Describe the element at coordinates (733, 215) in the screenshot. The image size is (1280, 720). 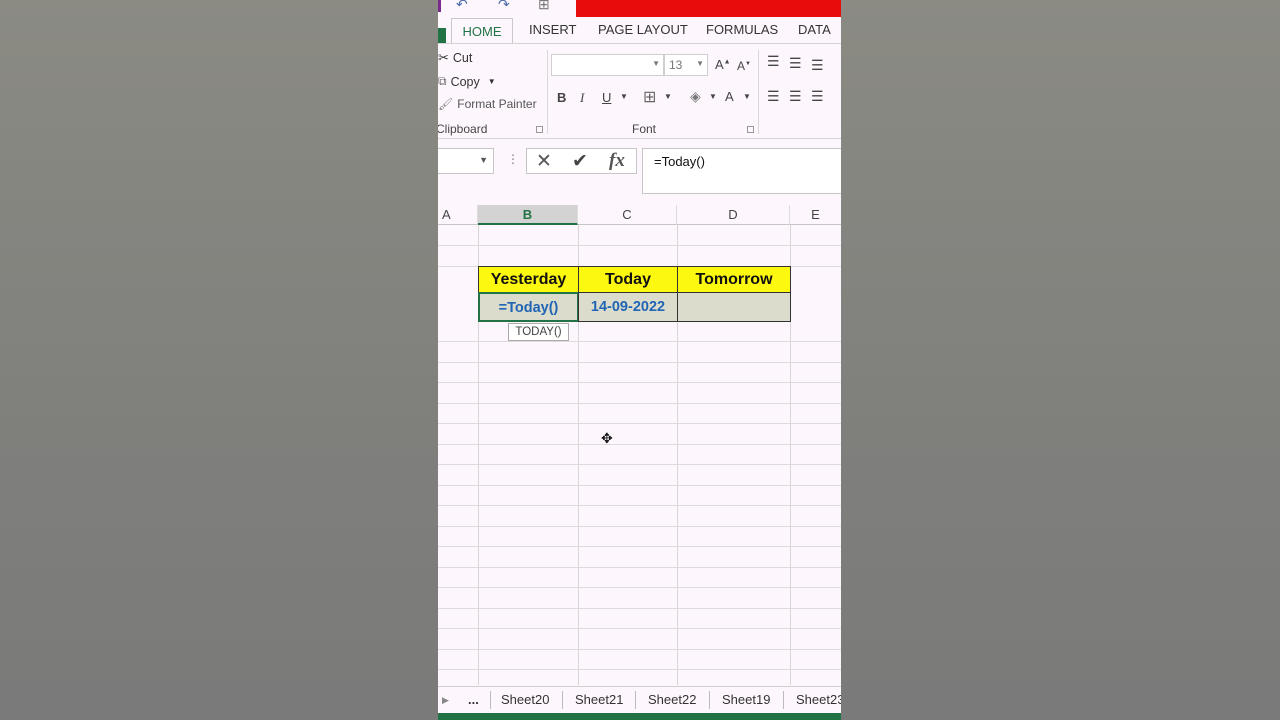
I see `column-header-d: D` at that location.